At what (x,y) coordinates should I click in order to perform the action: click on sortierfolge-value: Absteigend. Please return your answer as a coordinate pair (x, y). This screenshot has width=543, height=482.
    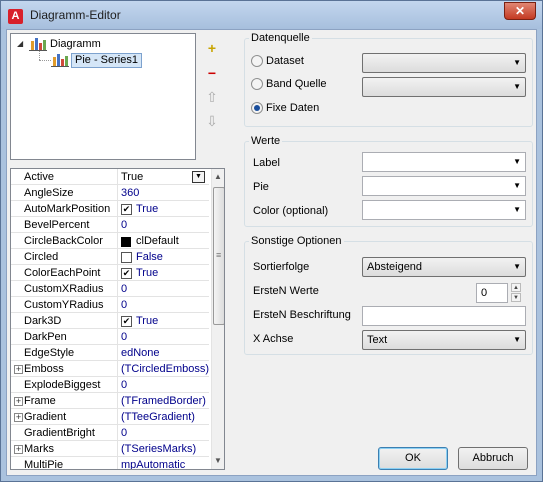
    Looking at the image, I should click on (395, 267).